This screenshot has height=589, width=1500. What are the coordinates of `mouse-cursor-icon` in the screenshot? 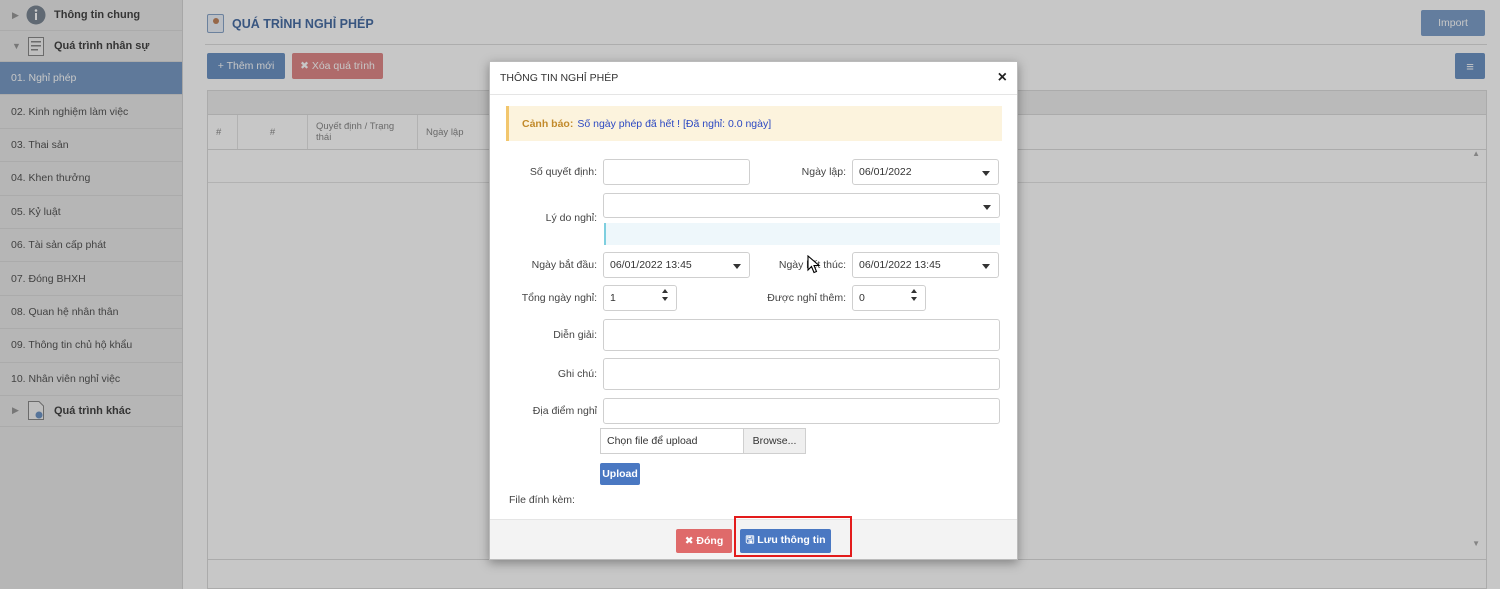 It's located at (814, 264).